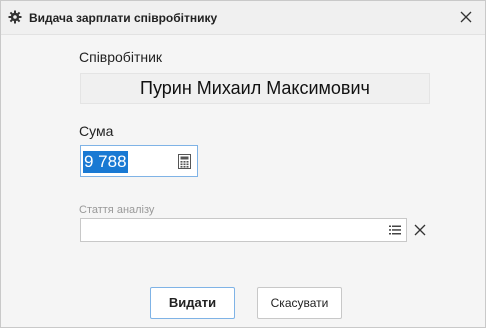  Describe the element at coordinates (466, 17) in the screenshot. I see `close-icon` at that location.